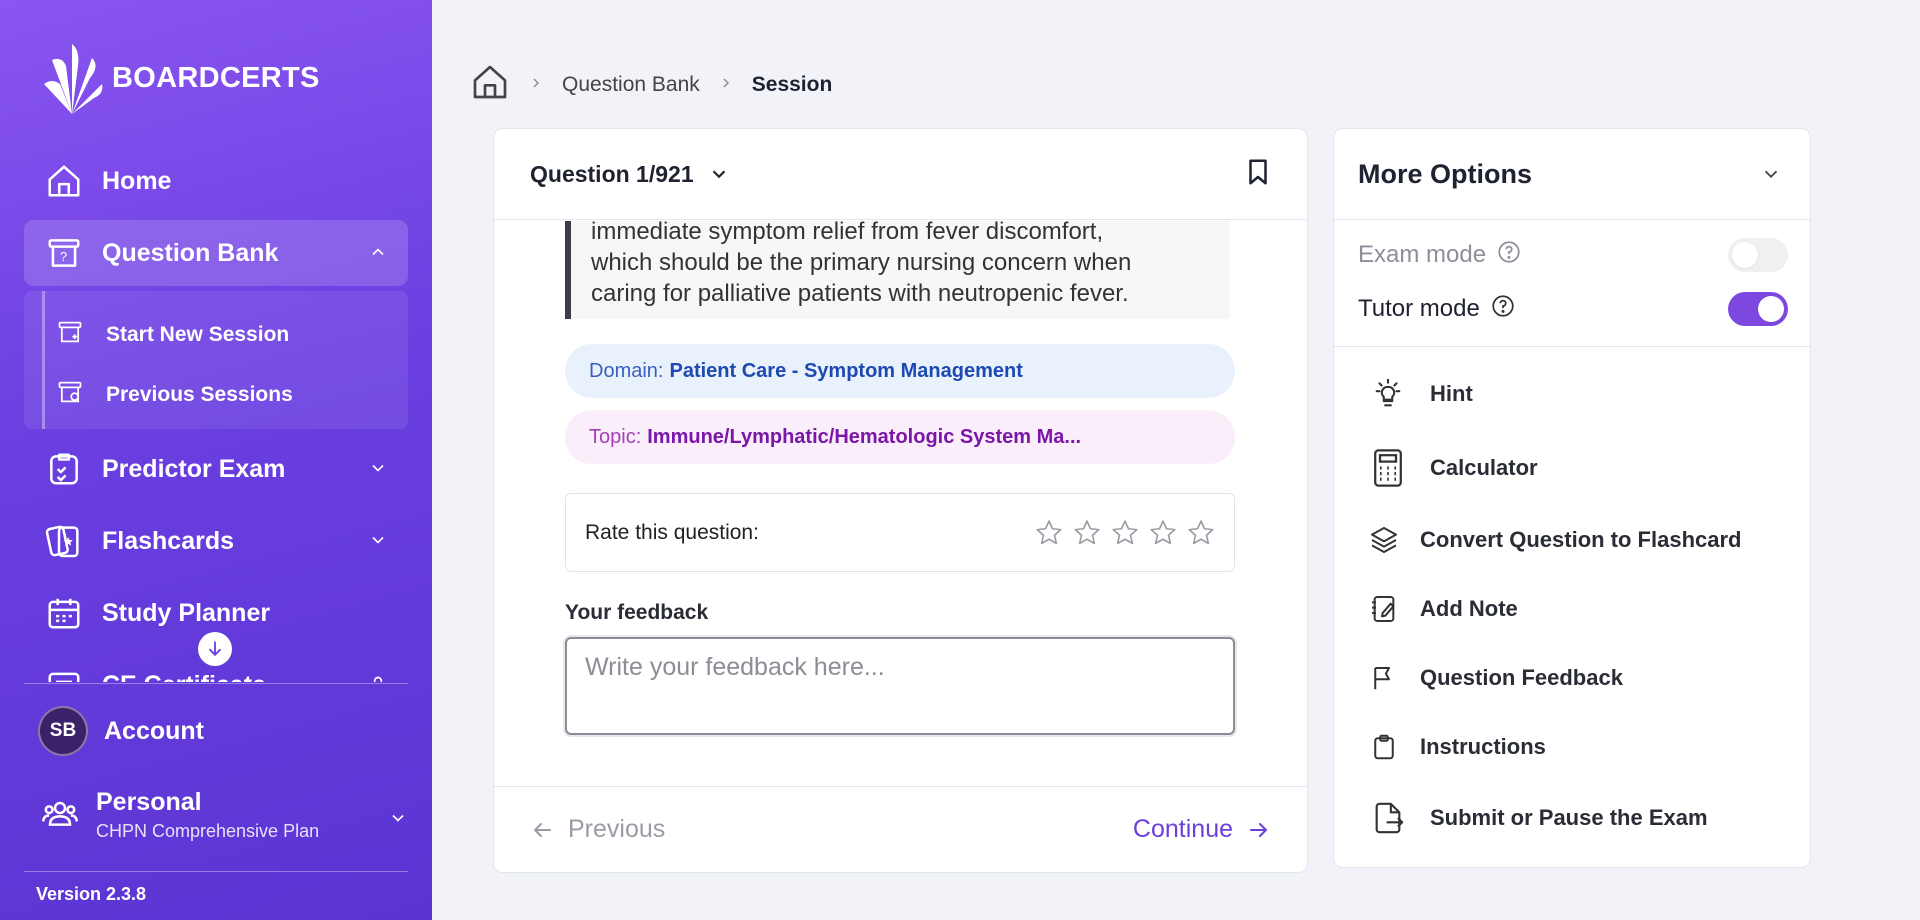 The width and height of the screenshot is (1920, 920). Describe the element at coordinates (174, 395) in the screenshot. I see `sidebar-subitem-previous-sessions: Previous Sessions` at that location.